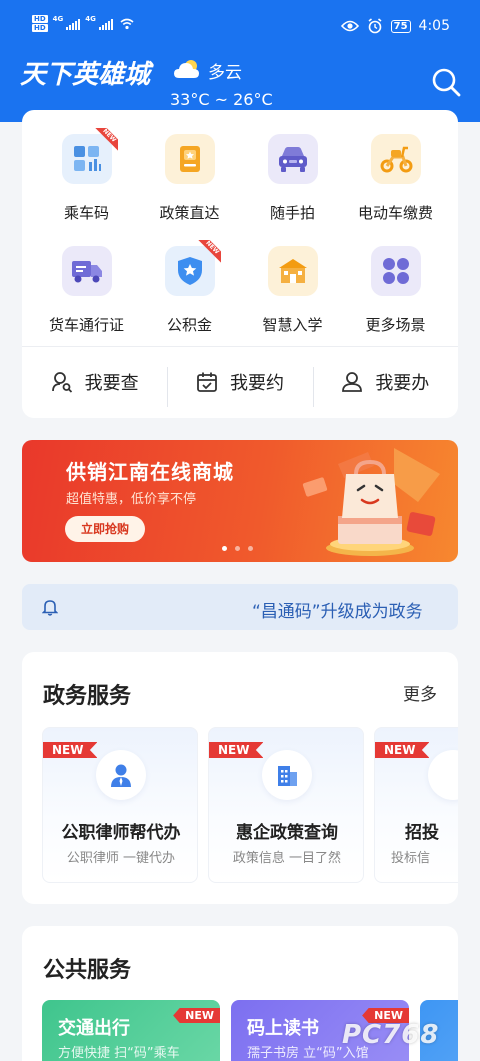  Describe the element at coordinates (189, 187) in the screenshot. I see `service-policy: 政策直达` at that location.